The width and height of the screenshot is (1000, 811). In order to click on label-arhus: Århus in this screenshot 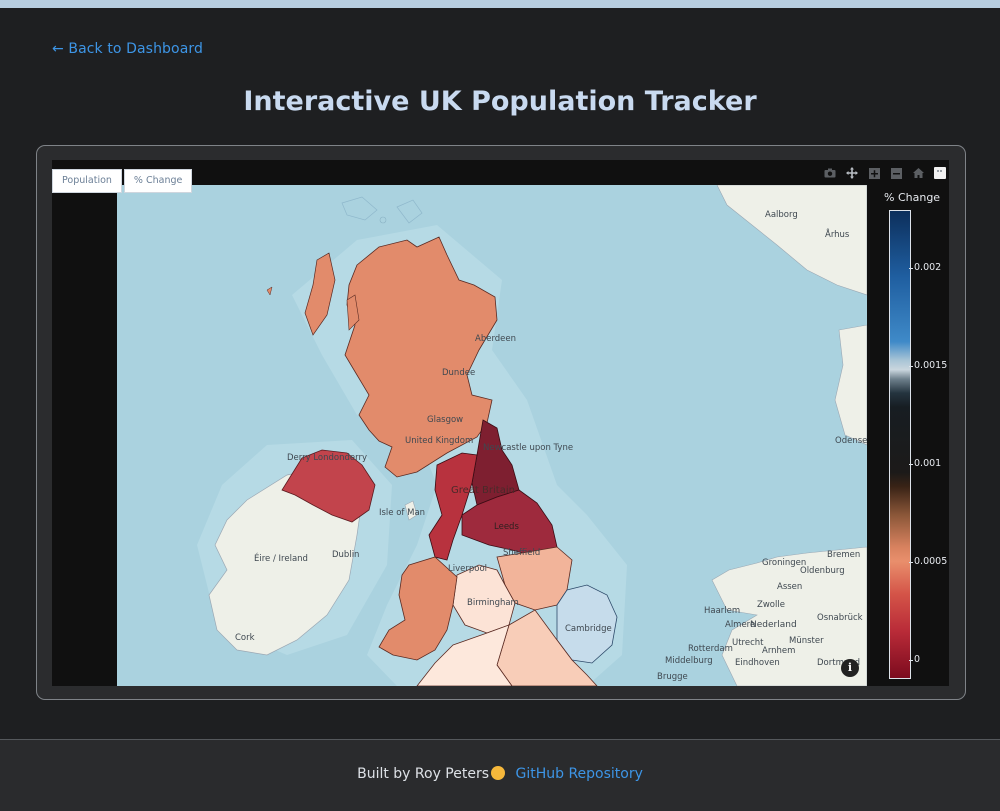, I will do `click(837, 234)`.